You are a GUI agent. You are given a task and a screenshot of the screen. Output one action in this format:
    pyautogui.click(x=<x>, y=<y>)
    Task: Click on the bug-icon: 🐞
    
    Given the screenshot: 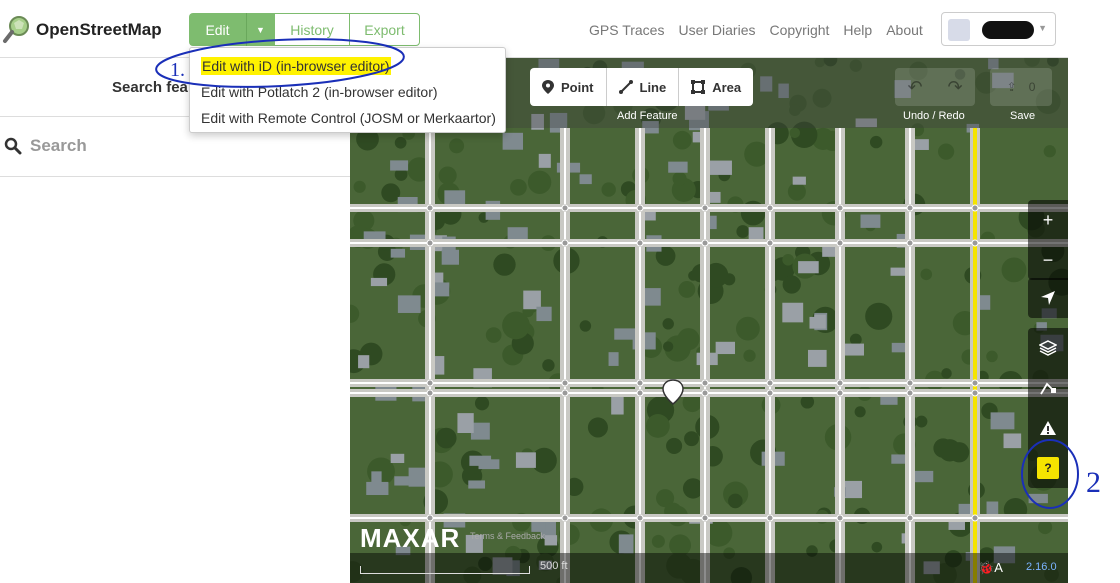 What is the action you would take?
    pyautogui.click(x=986, y=567)
    